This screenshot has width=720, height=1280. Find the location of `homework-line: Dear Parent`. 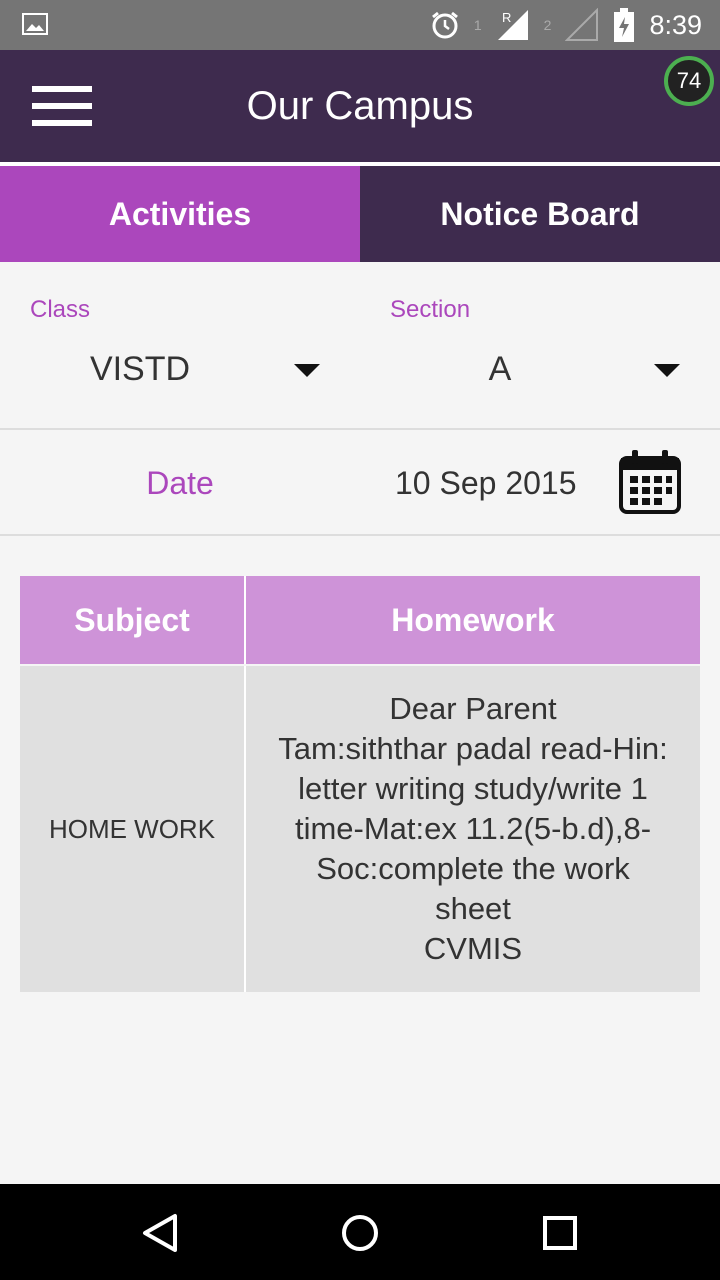

homework-line: Dear Parent is located at coordinates (473, 708).